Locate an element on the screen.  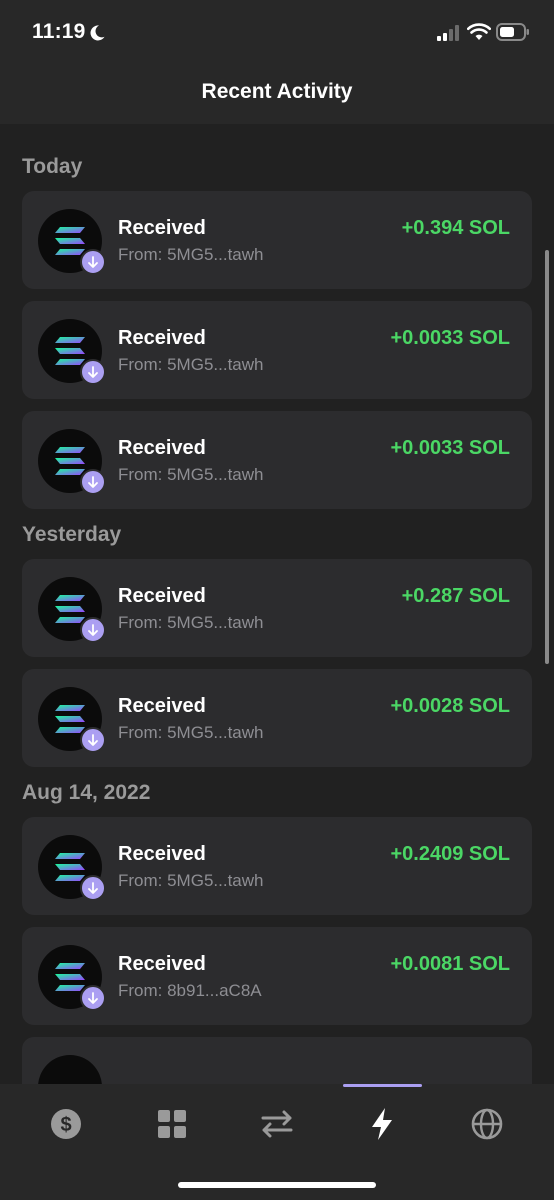
status-time: 11:19 is located at coordinates (59, 31).